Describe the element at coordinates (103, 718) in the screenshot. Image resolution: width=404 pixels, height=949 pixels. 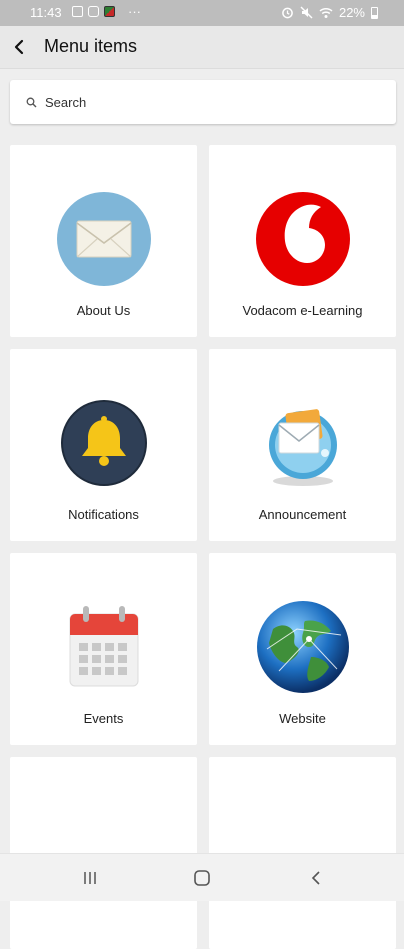
I see `menu-item-label: Events` at that location.